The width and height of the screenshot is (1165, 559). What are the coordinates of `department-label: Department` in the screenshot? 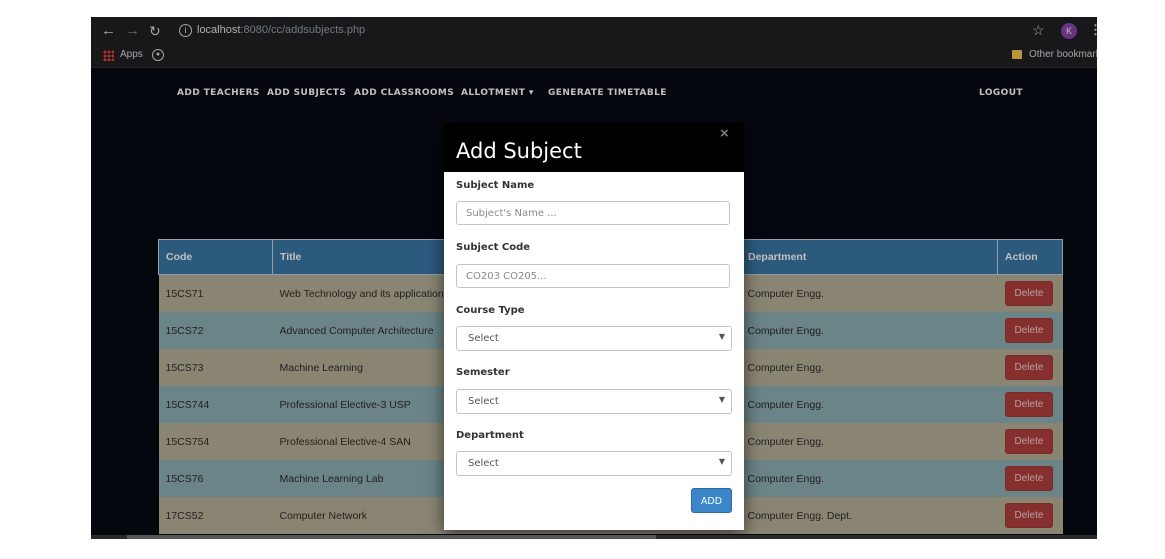 It's located at (490, 435).